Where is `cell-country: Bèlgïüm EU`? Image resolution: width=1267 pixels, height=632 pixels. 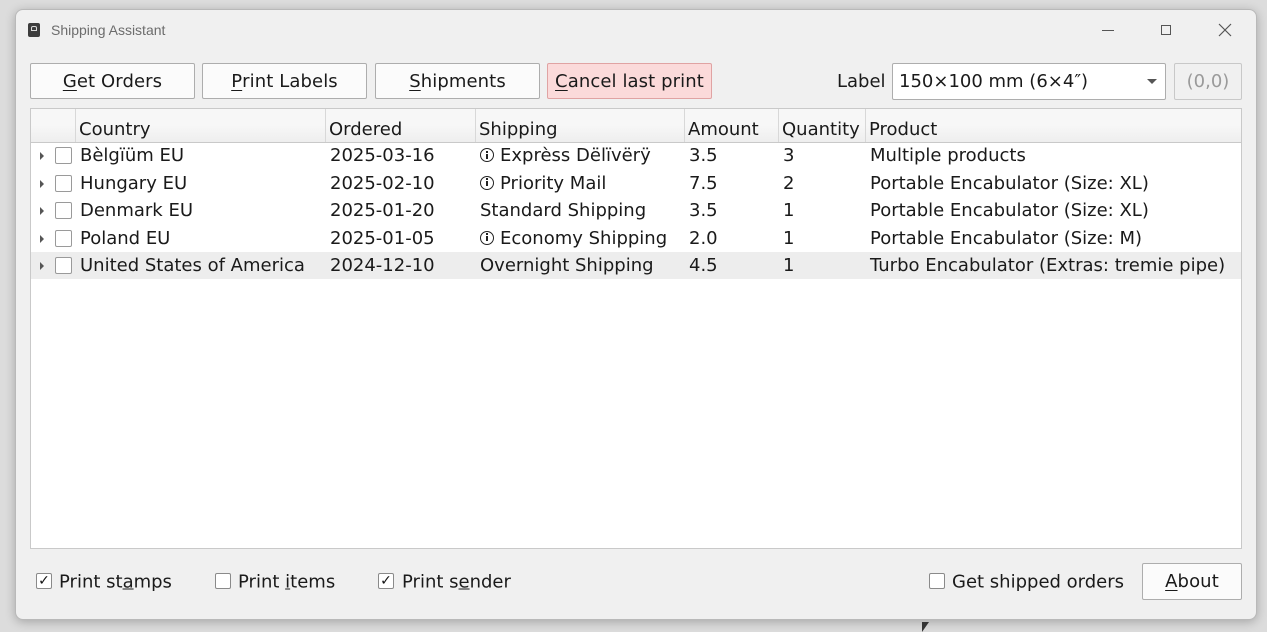 cell-country: Bèlgïüm EU is located at coordinates (132, 155).